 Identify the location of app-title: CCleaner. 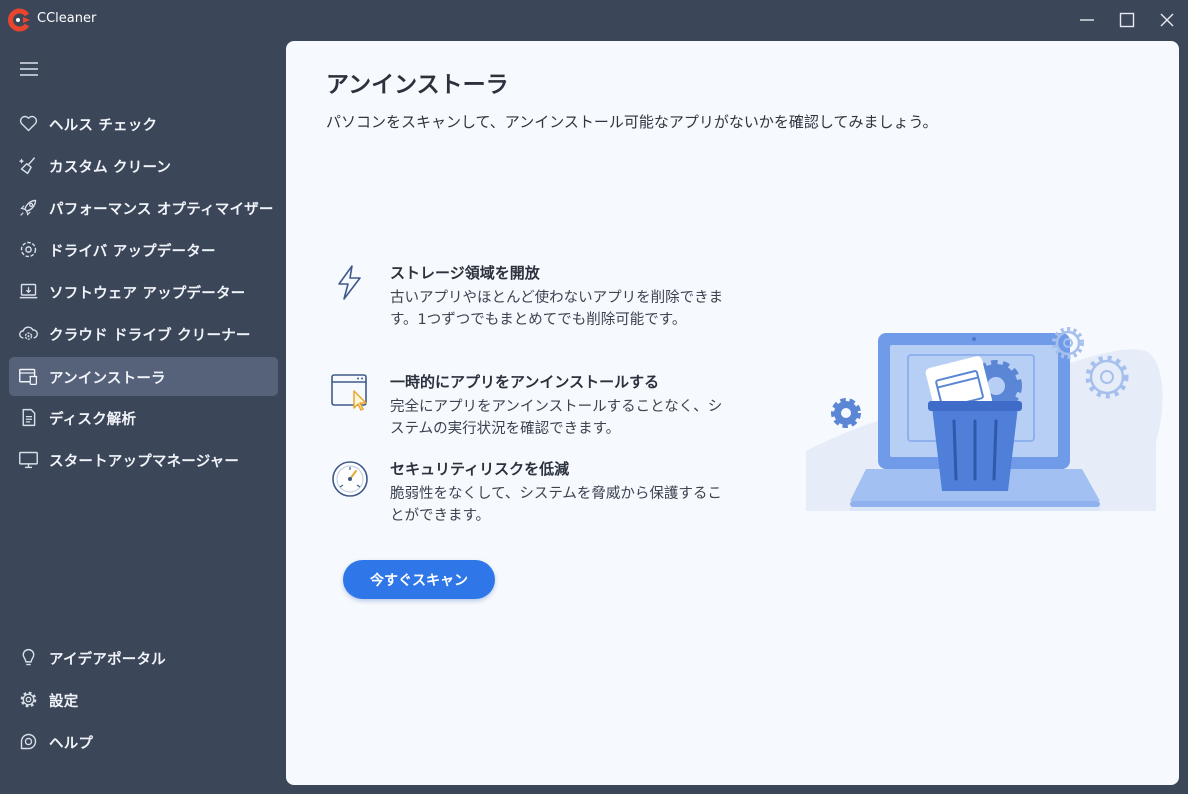
(67, 18).